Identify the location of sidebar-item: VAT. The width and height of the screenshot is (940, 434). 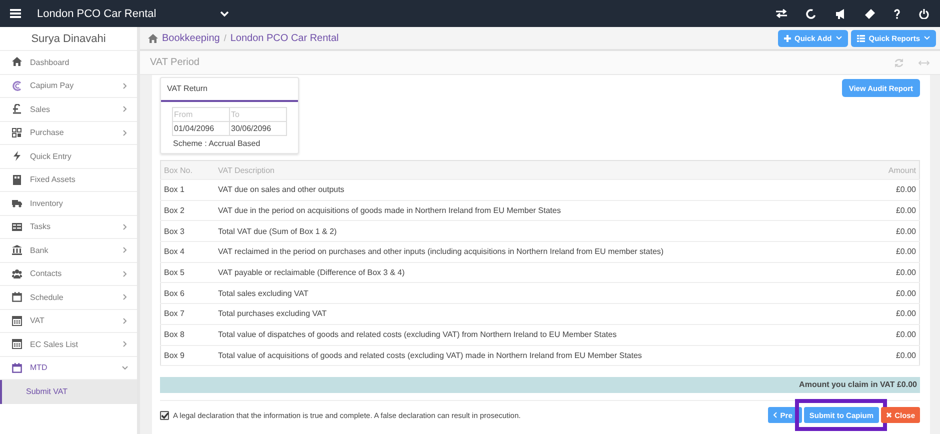
(68, 321).